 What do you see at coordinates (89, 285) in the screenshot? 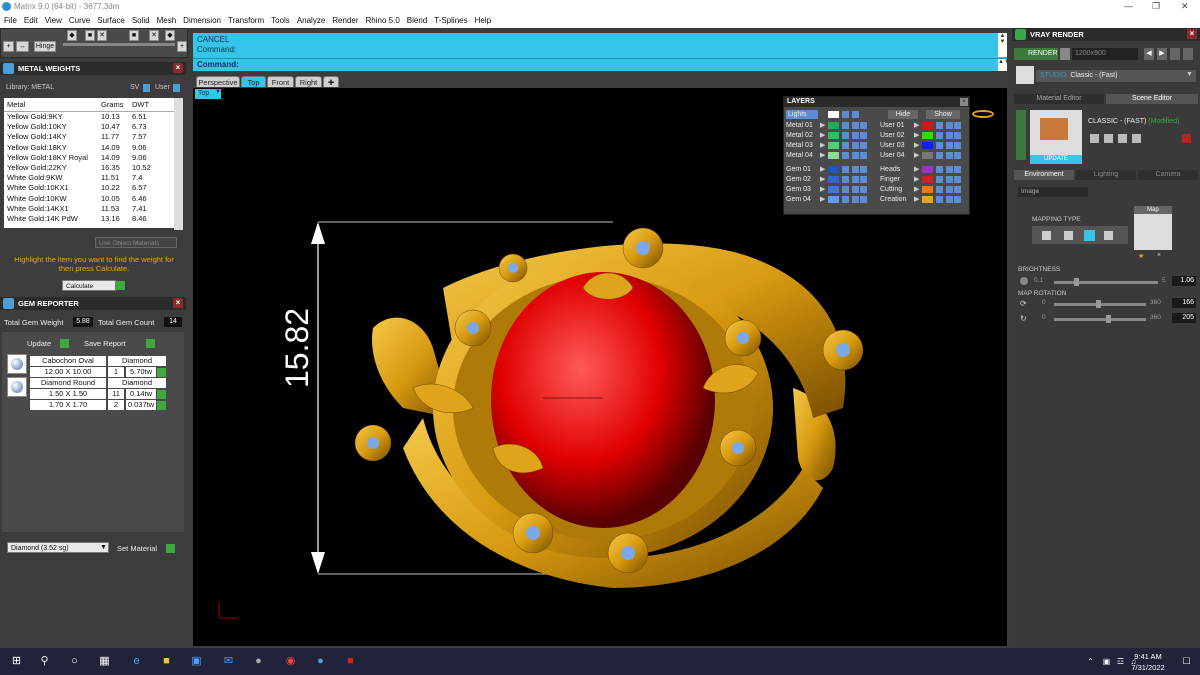
I see `calculate-button: Calculate` at bounding box center [89, 285].